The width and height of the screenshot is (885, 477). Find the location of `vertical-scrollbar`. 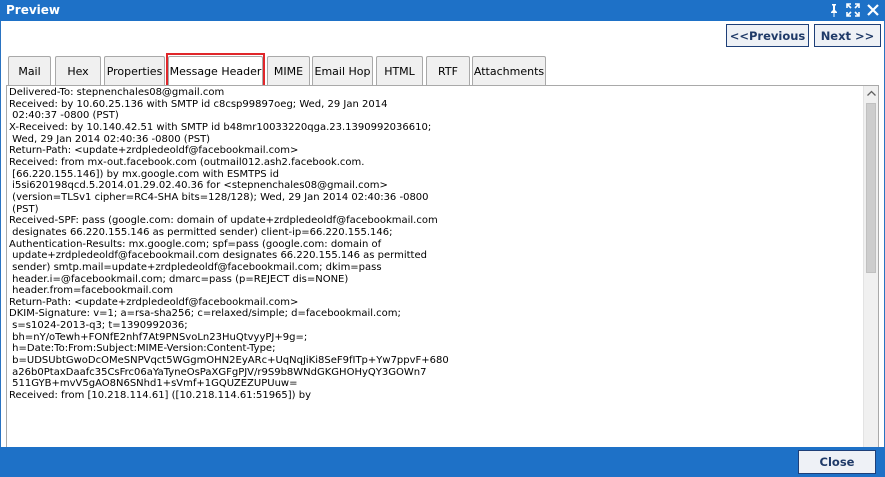

vertical-scrollbar is located at coordinates (870, 272).